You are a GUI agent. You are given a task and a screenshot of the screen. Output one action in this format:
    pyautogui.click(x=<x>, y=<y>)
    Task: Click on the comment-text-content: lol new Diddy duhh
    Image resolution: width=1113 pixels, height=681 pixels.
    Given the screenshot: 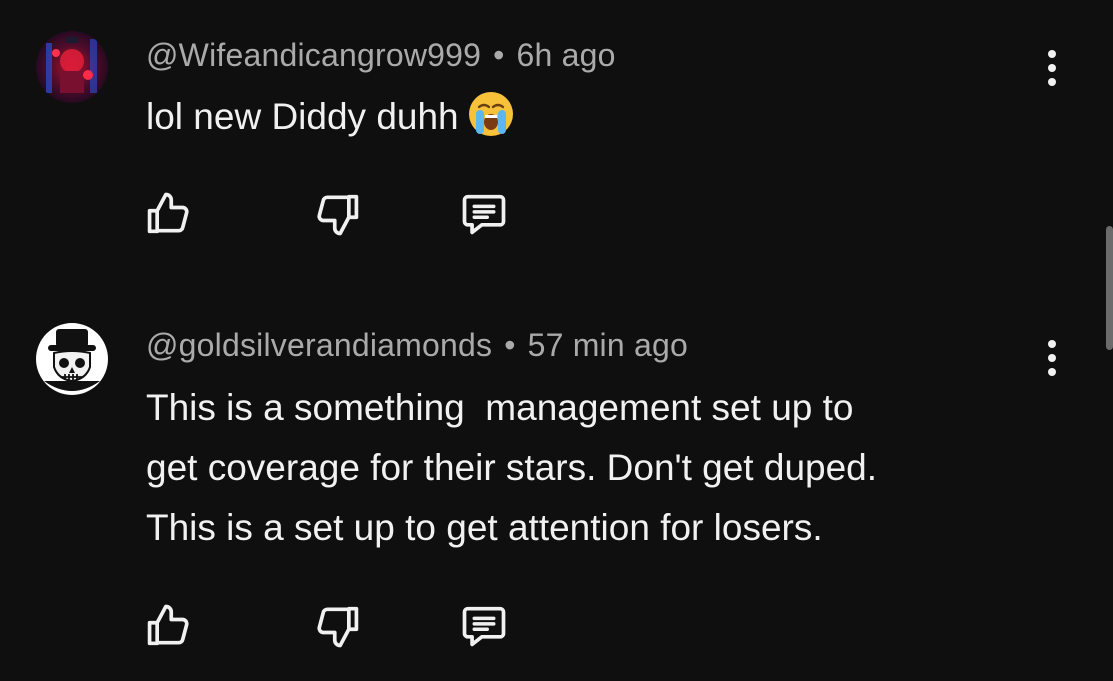 What is the action you would take?
    pyautogui.click(x=302, y=116)
    